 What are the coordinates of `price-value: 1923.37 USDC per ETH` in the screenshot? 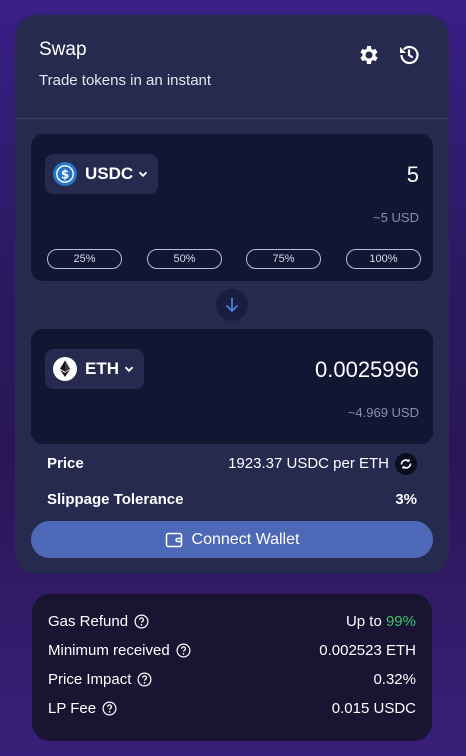 It's located at (308, 463).